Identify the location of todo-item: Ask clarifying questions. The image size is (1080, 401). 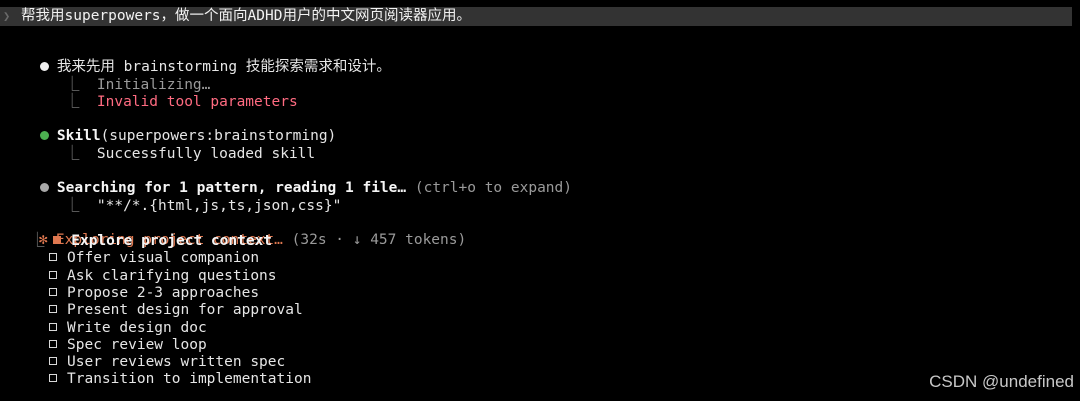
(163, 276).